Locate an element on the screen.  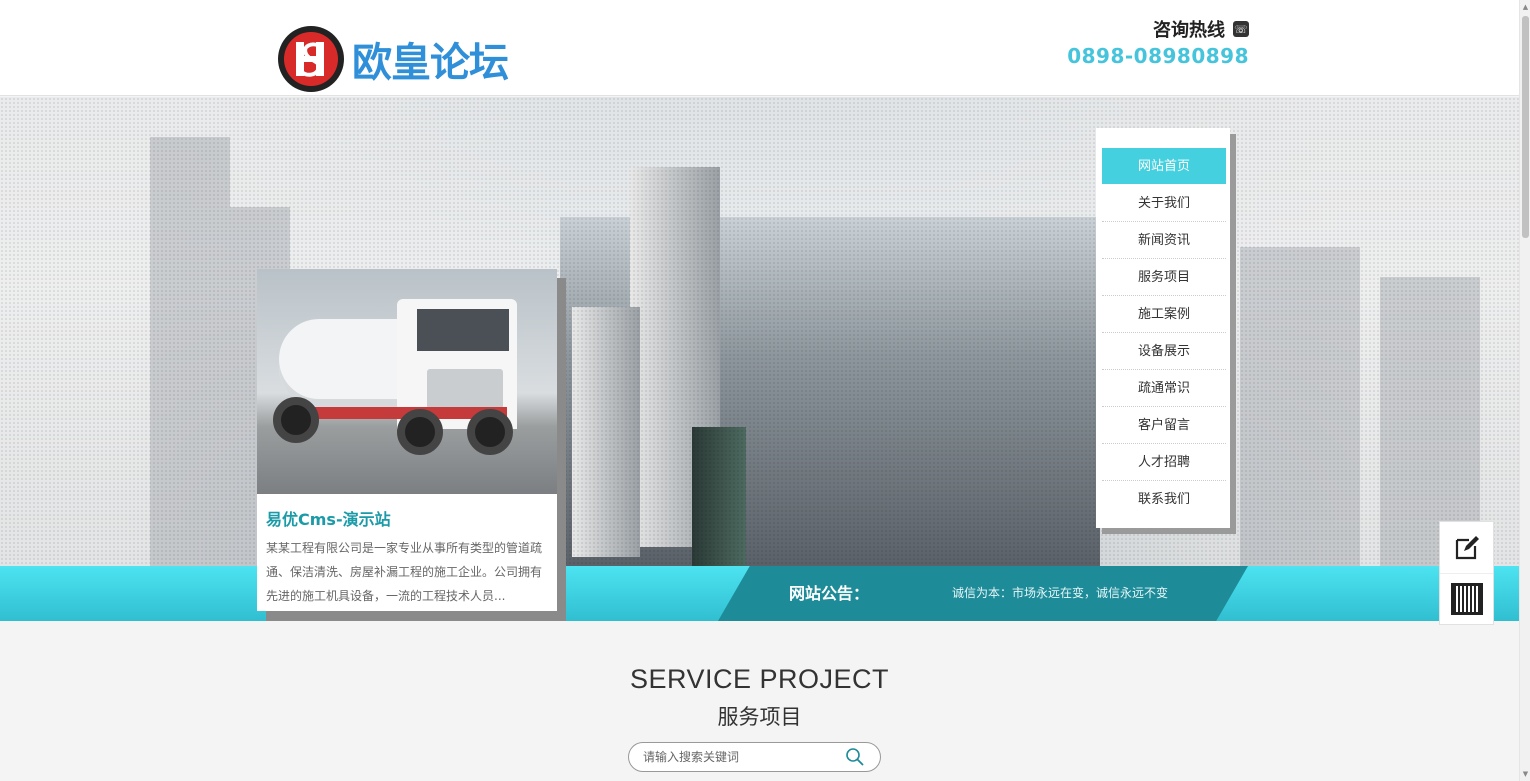
nav-item-news: 新闻资讯 is located at coordinates (1164, 240).